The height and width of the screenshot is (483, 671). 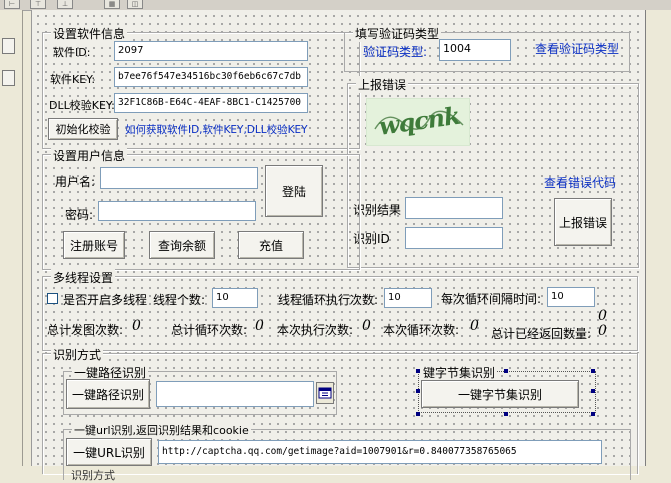 I want to click on captcha-type-label: 验证码类型:, so click(x=395, y=52).